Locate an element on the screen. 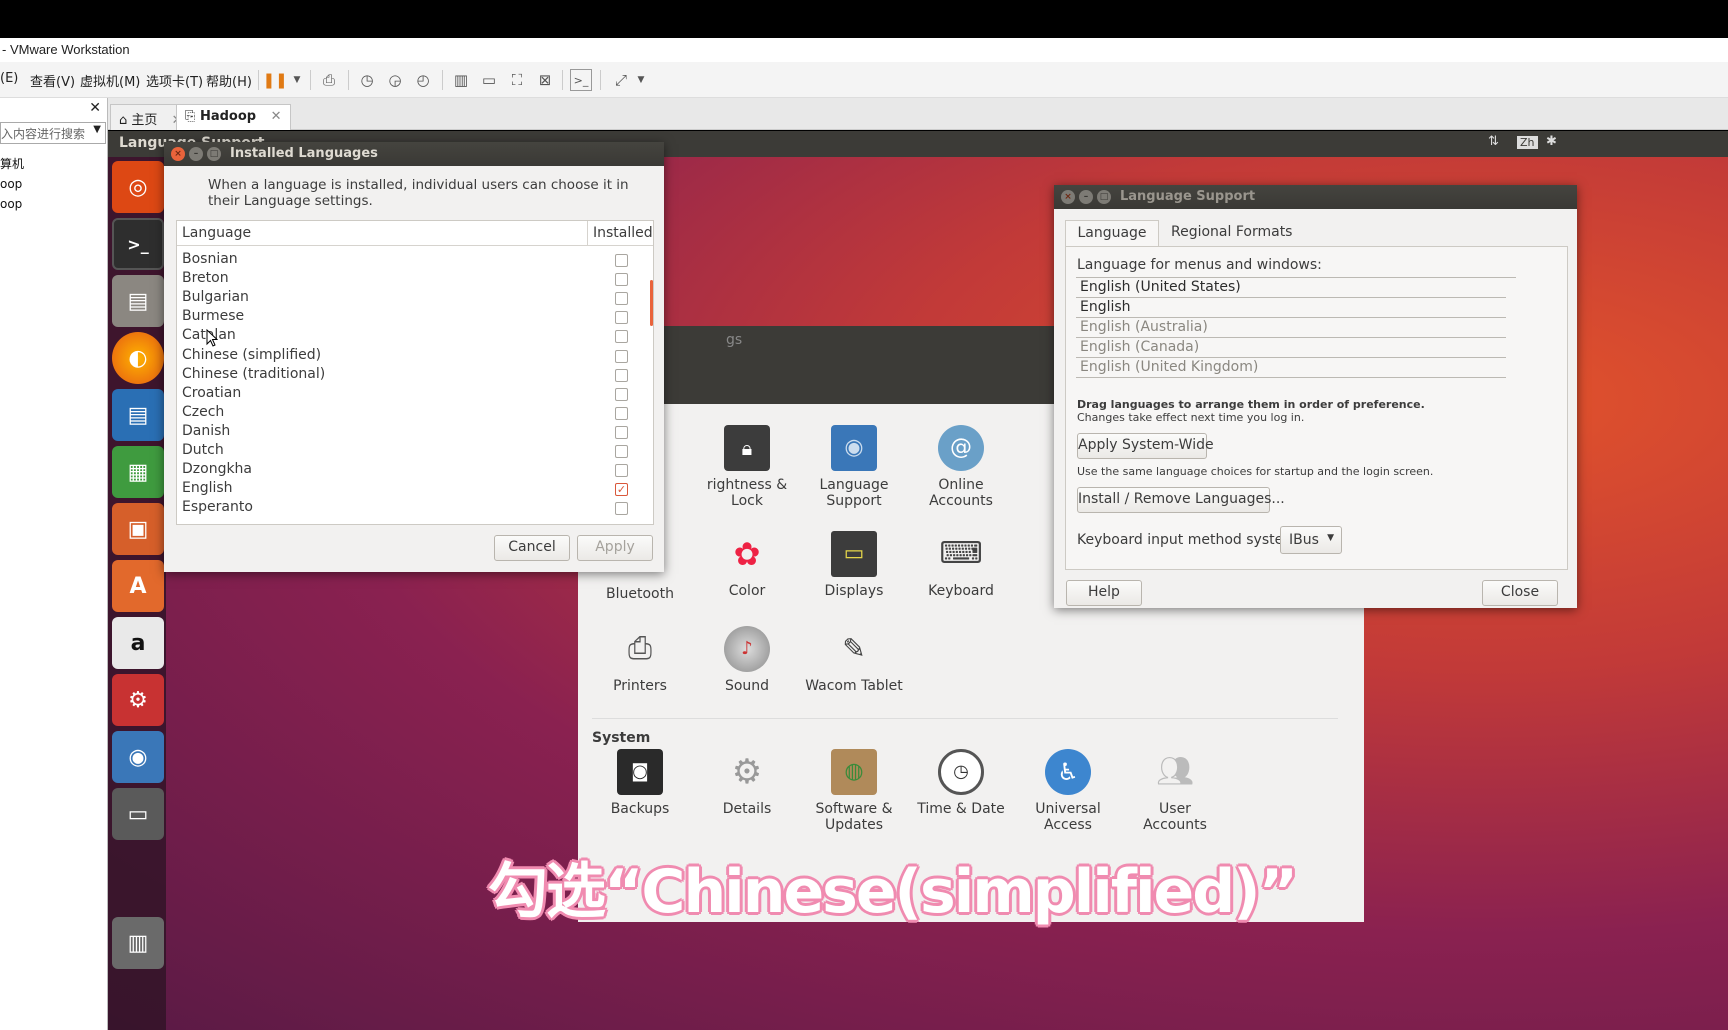 The image size is (1728, 1030). input-method-indicator: Zh is located at coordinates (1527, 142).